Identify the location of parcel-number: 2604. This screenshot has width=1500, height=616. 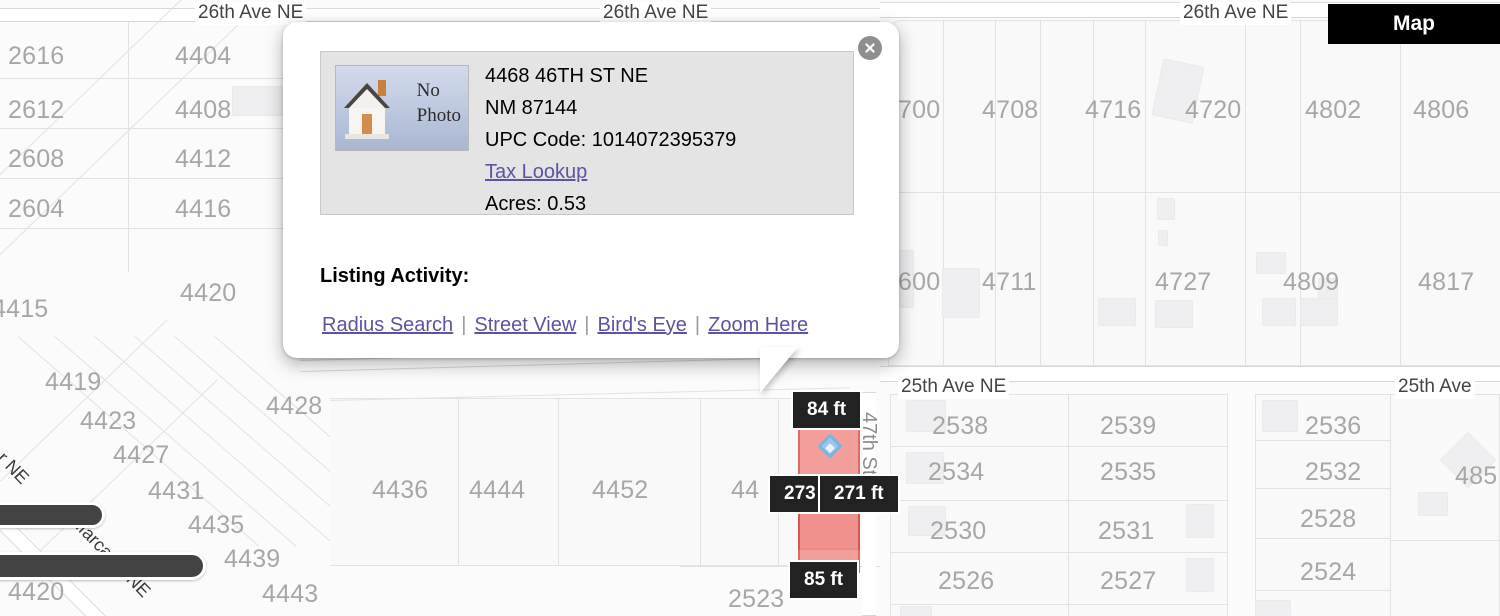
(36, 209).